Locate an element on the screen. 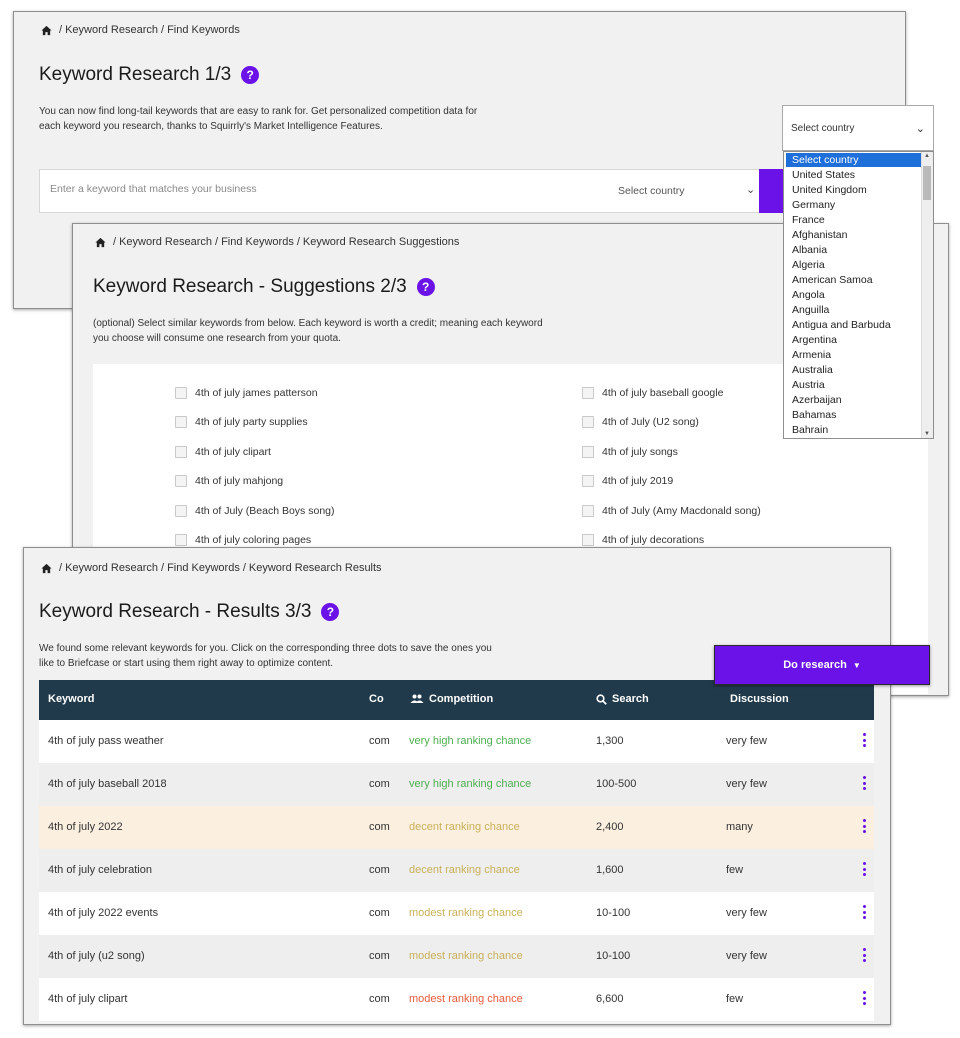 The width and height of the screenshot is (960, 1038). column-search: Search is located at coordinates (622, 699).